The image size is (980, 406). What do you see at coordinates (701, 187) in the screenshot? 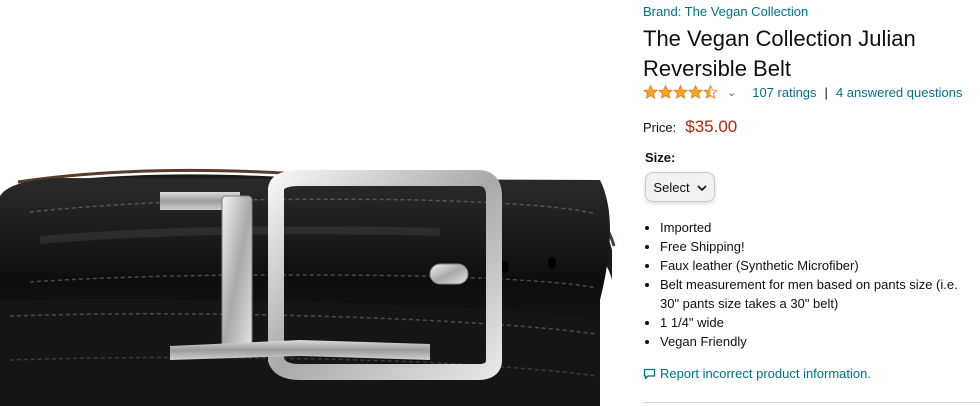
I see `chevron-down-icon` at bounding box center [701, 187].